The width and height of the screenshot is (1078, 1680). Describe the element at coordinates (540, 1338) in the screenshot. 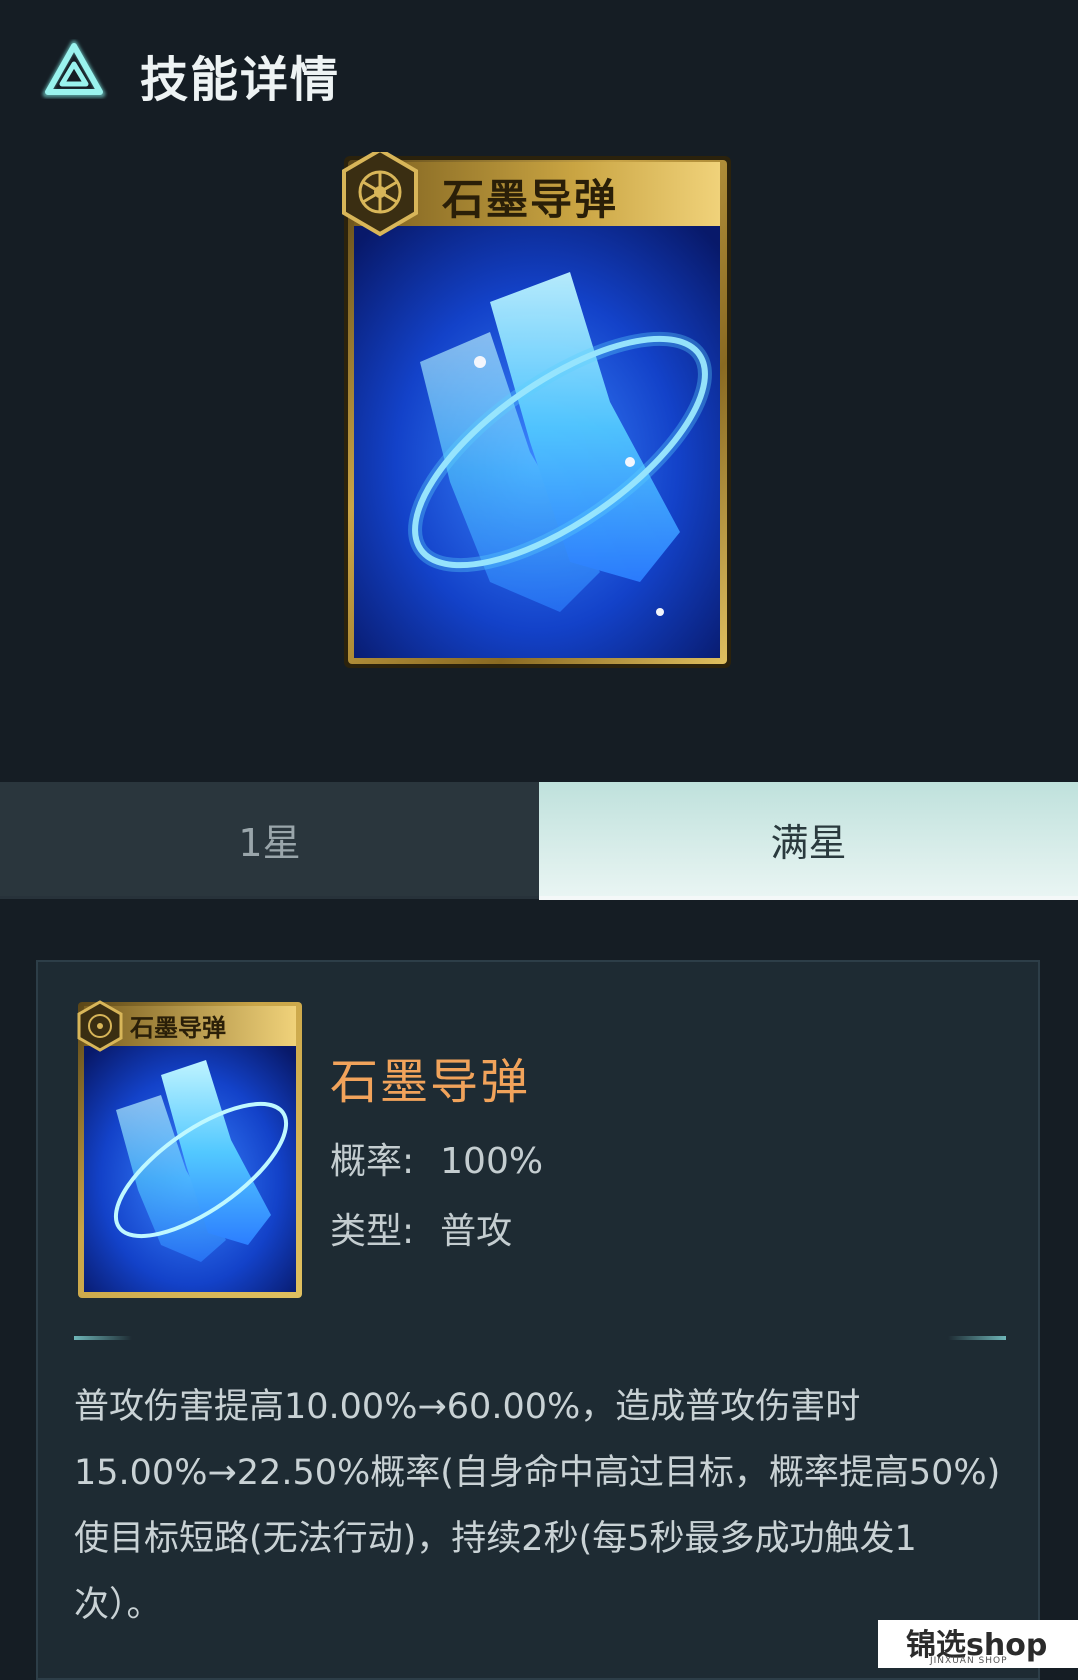

I see `divider` at that location.